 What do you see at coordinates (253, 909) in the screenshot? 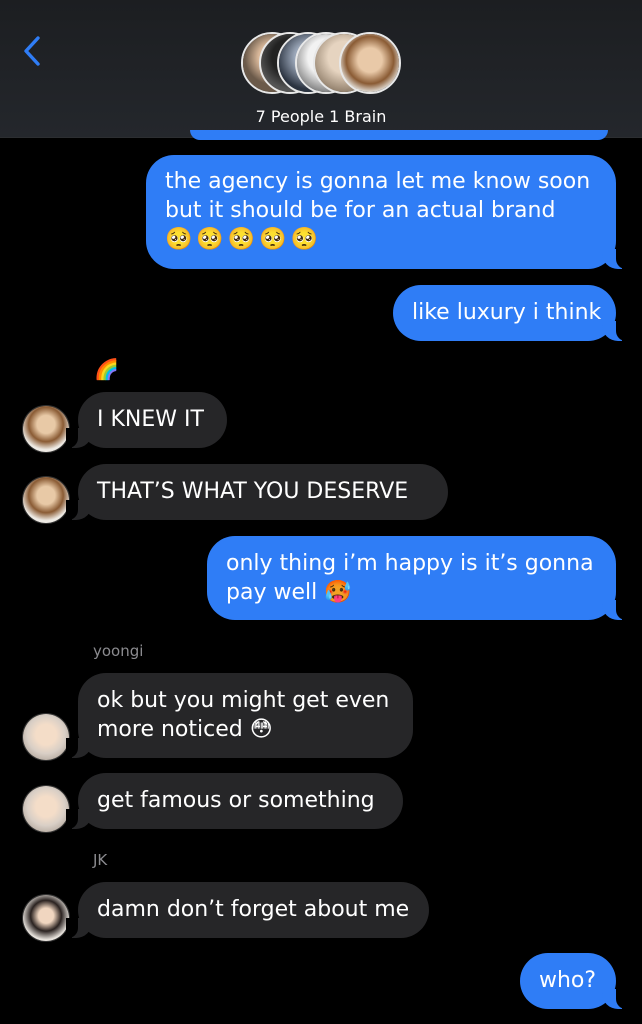
I see `message-text: damn don’t forget about me` at bounding box center [253, 909].